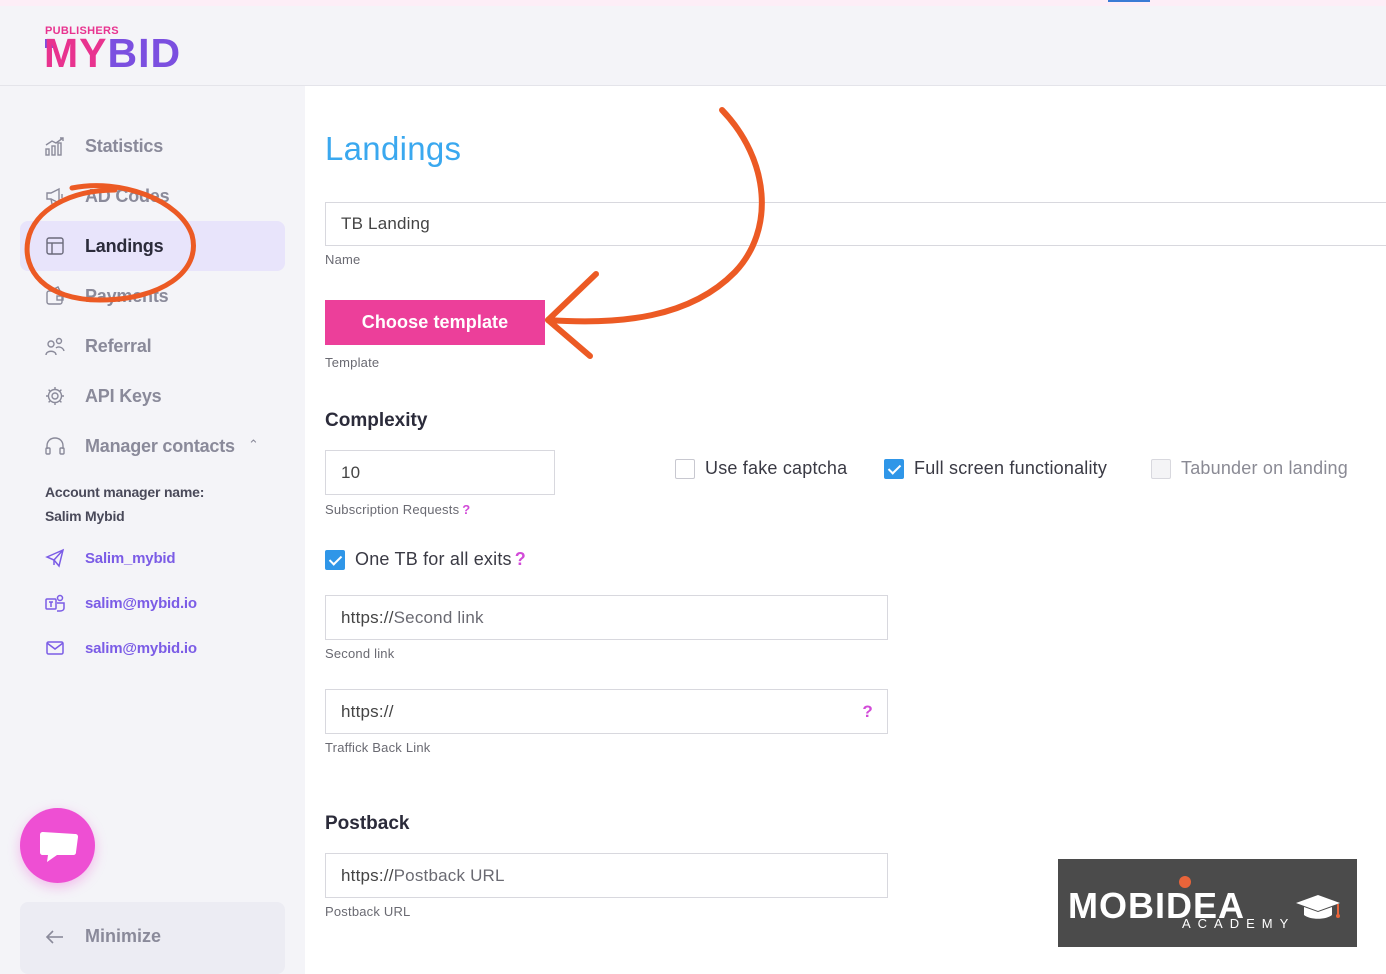 The image size is (1386, 974). I want to click on sidebar-item-api-keys: API Keys, so click(152, 396).